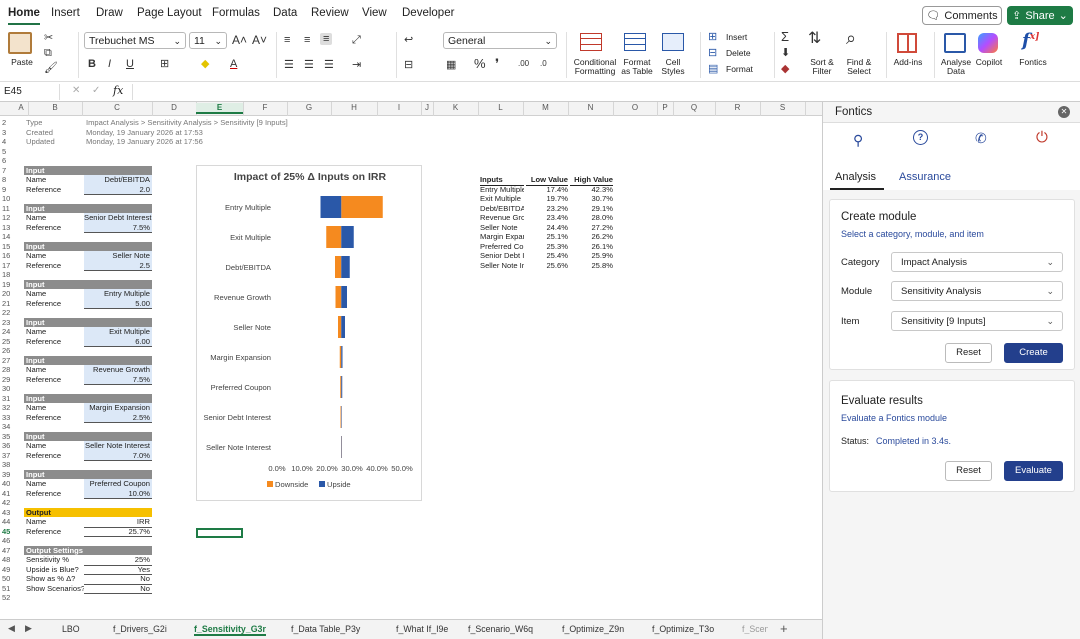 This screenshot has width=1080, height=639. Describe the element at coordinates (925, 177) in the screenshot. I see `tab-assurance: Assurance` at that location.